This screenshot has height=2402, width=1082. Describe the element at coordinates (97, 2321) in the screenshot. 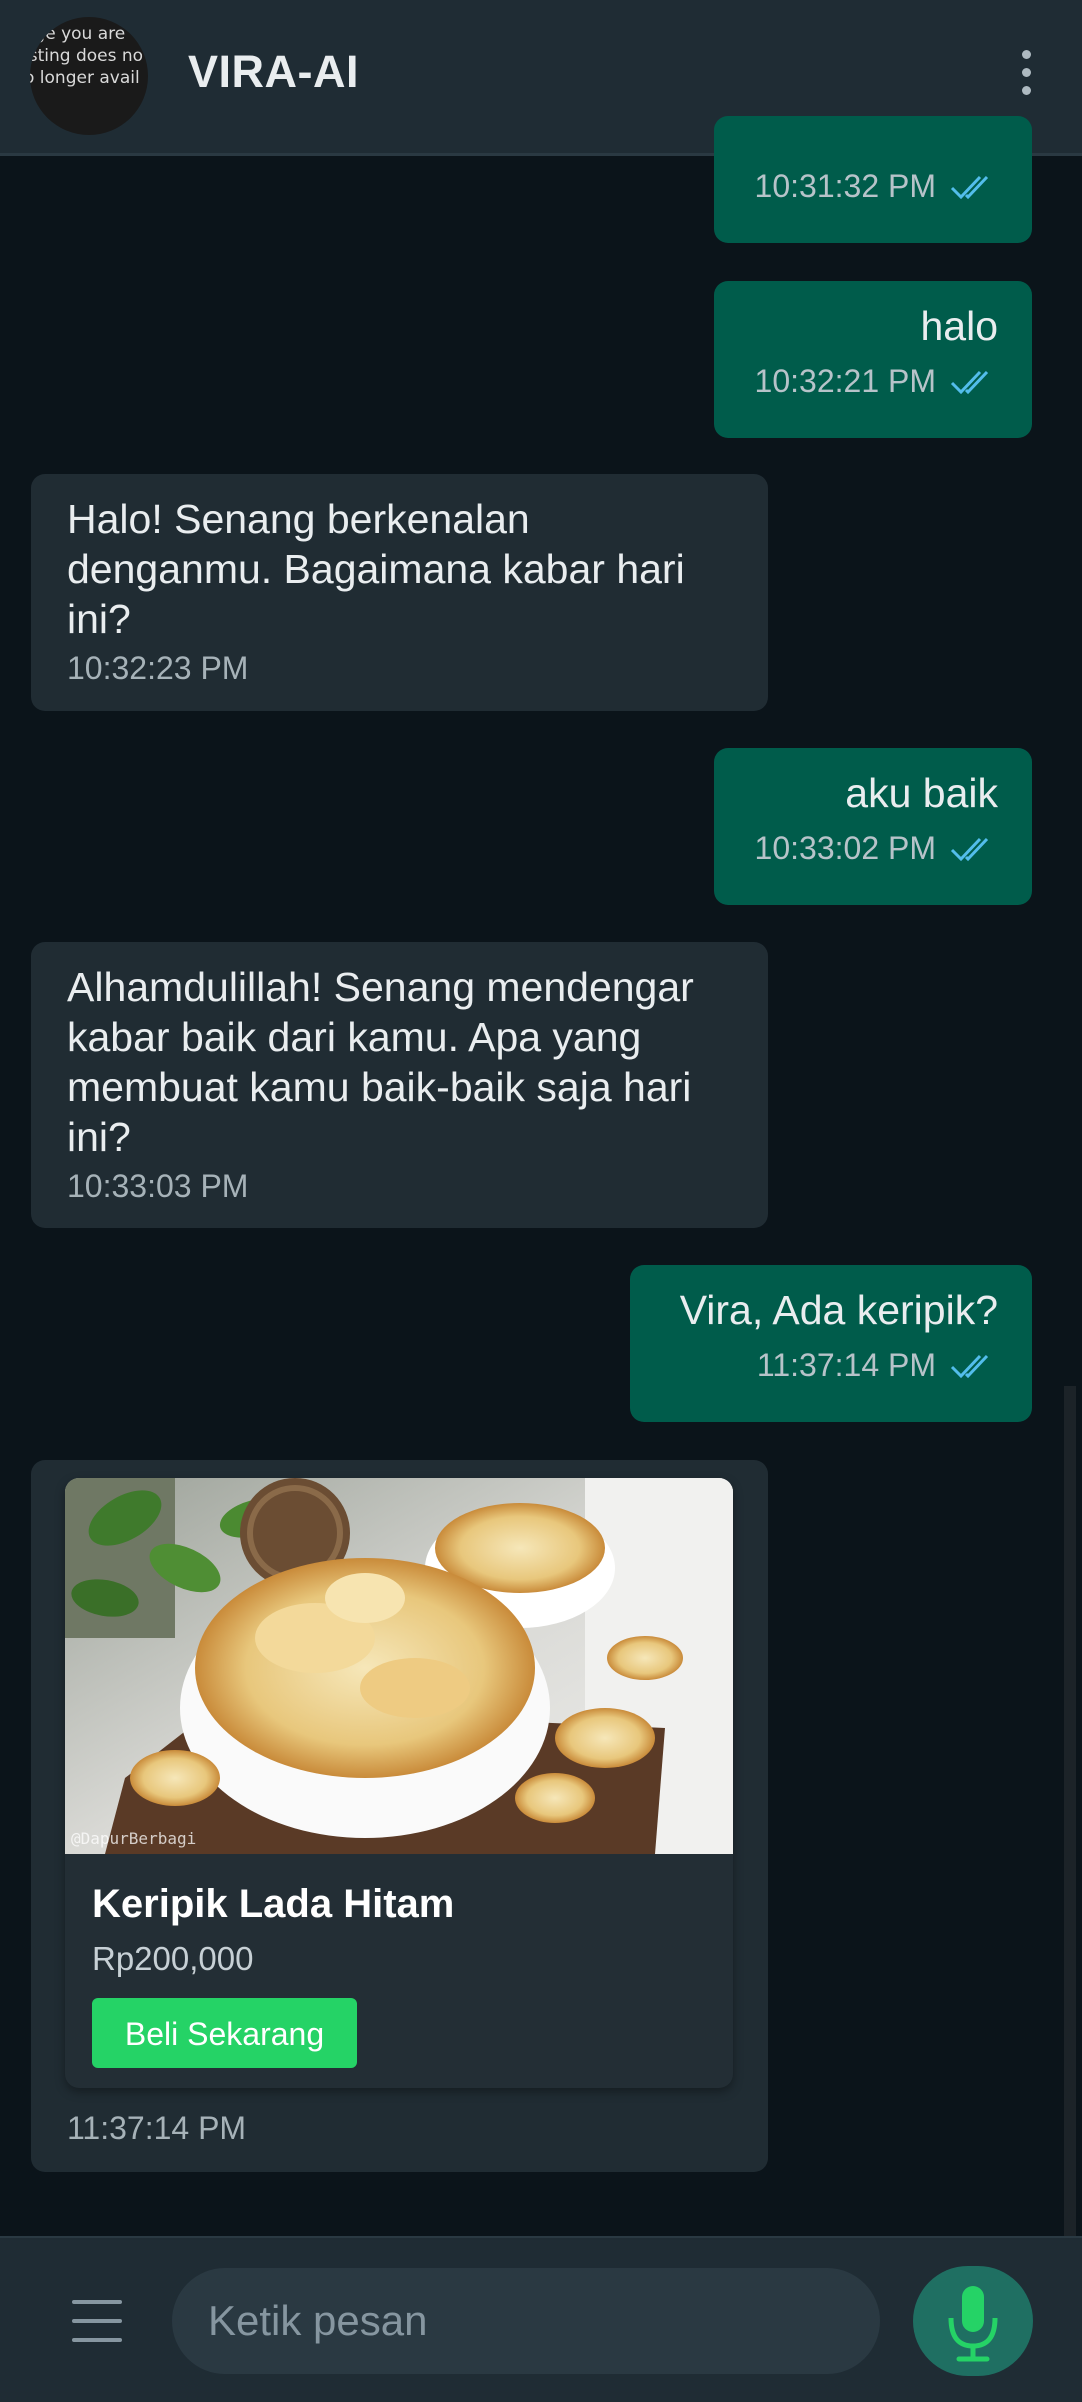

I see `hamburger-icon` at that location.